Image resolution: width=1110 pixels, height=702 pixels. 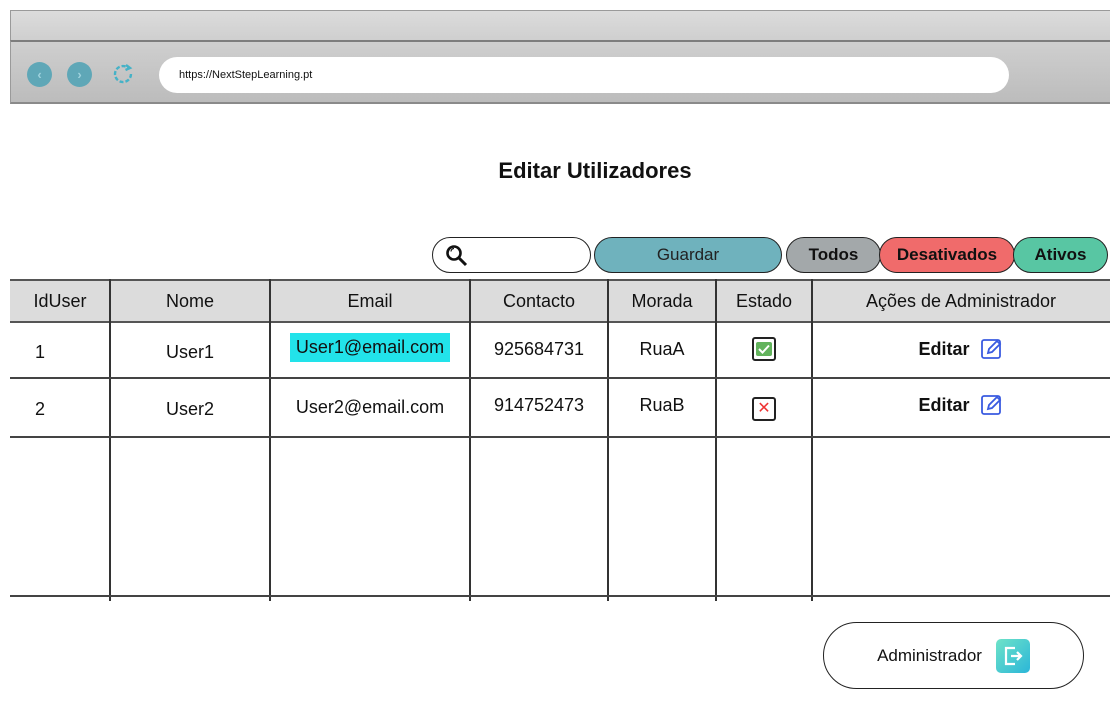 I want to click on column-header-email: Email, so click(x=370, y=300).